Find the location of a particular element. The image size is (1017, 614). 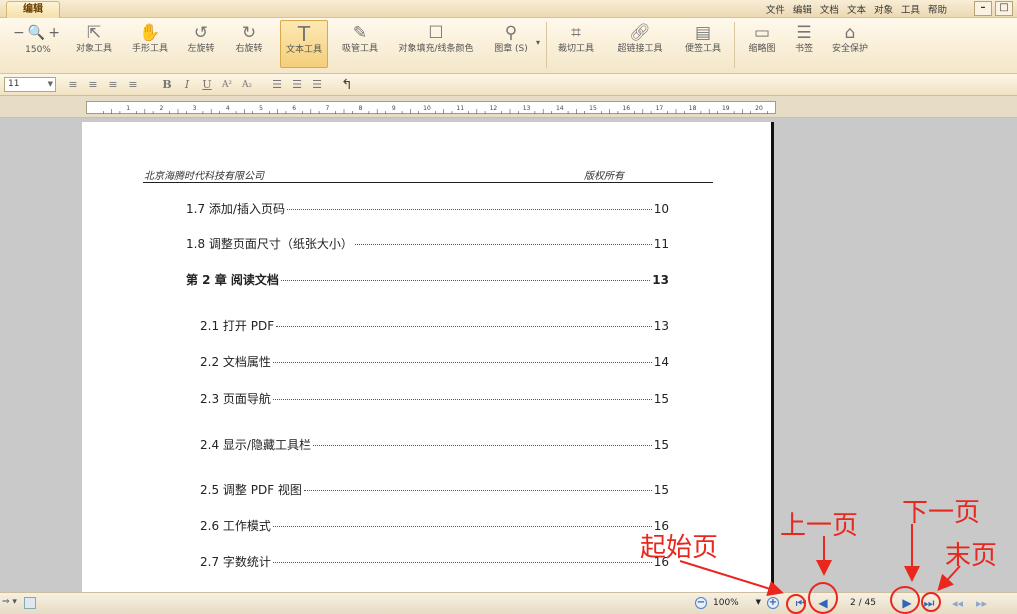

toc-entry: 2.4 显示/隐藏工具栏 15 is located at coordinates (434, 445).